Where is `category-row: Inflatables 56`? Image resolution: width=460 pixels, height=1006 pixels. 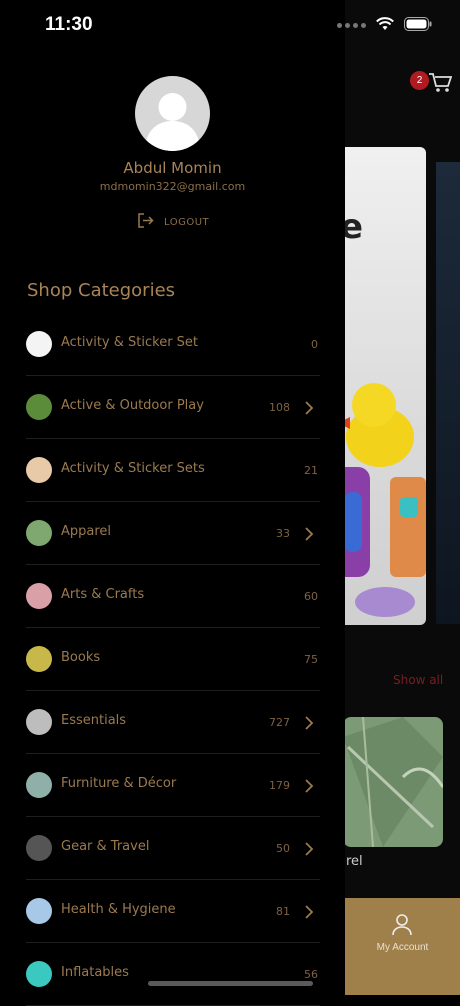
category-row: Inflatables 56 is located at coordinates (173, 974).